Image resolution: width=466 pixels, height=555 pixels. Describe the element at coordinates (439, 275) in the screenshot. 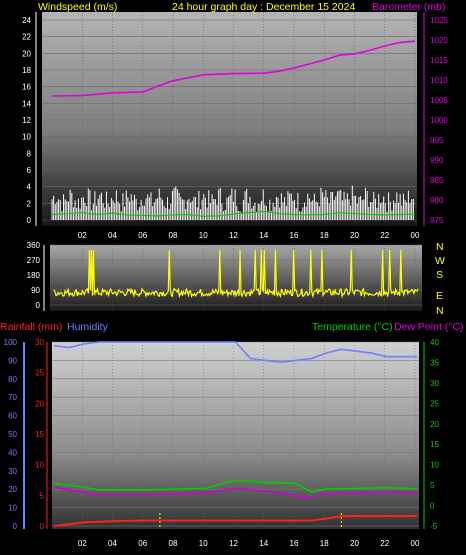

I see `compass-label-s: S` at that location.